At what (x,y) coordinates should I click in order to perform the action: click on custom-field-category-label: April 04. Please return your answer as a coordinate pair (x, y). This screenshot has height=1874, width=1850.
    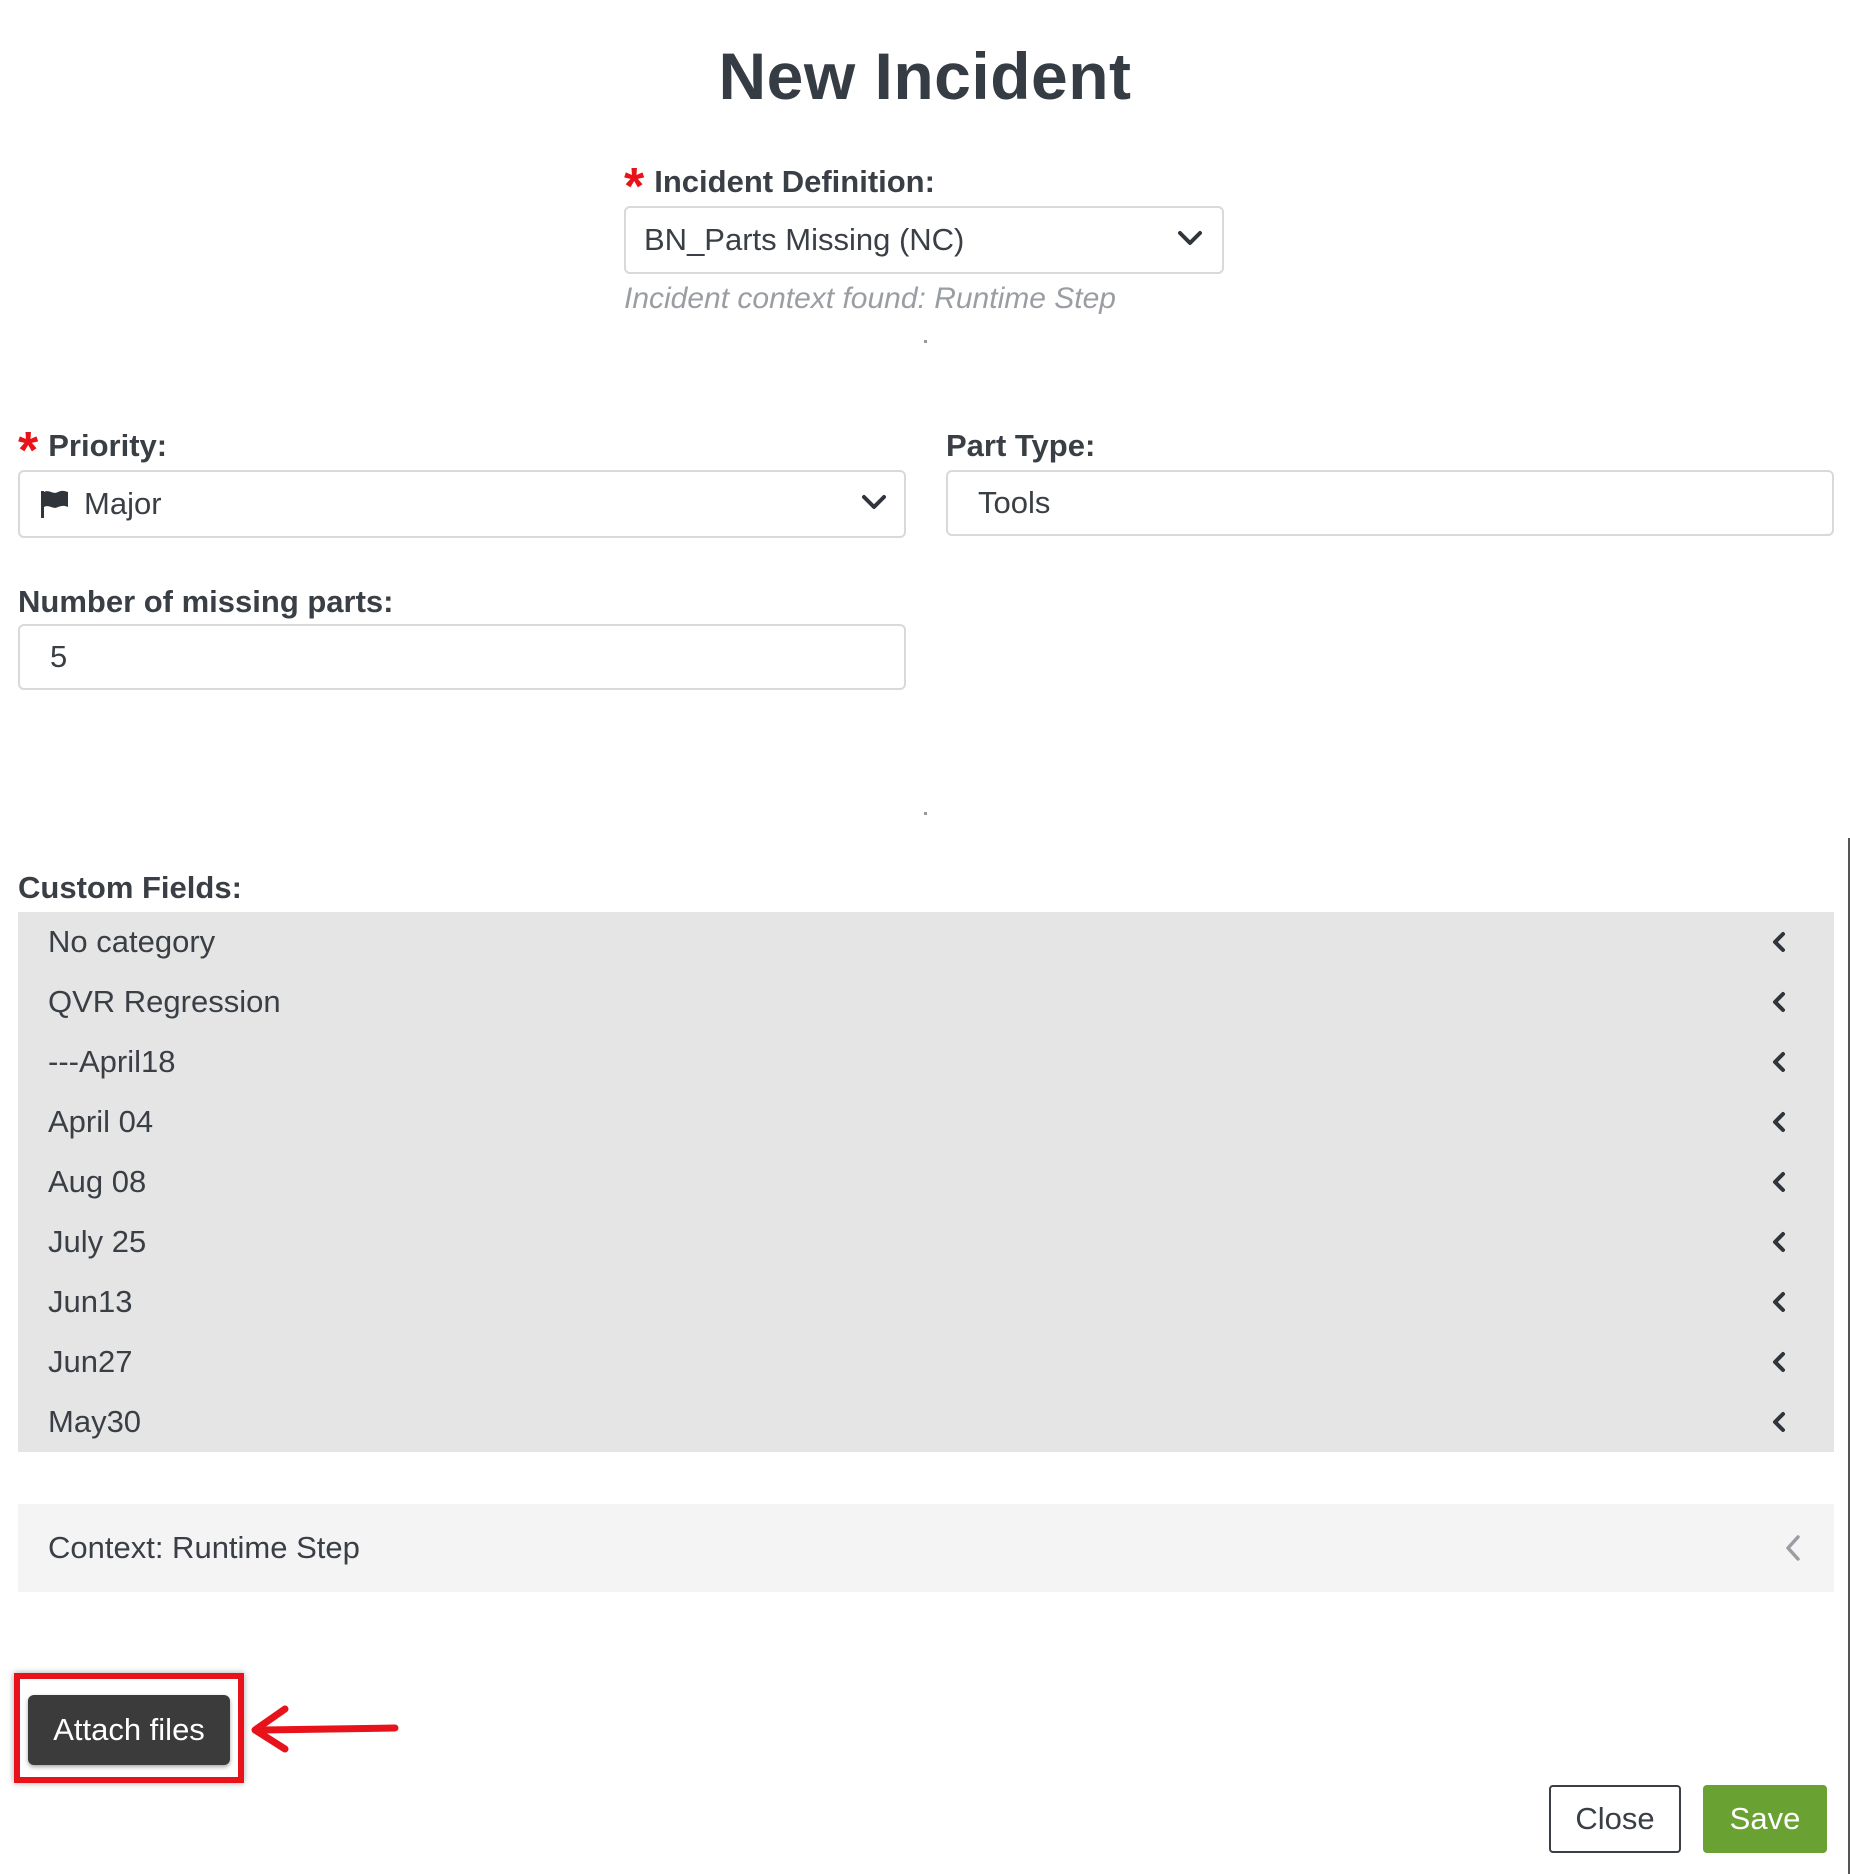
    Looking at the image, I should click on (101, 1121).